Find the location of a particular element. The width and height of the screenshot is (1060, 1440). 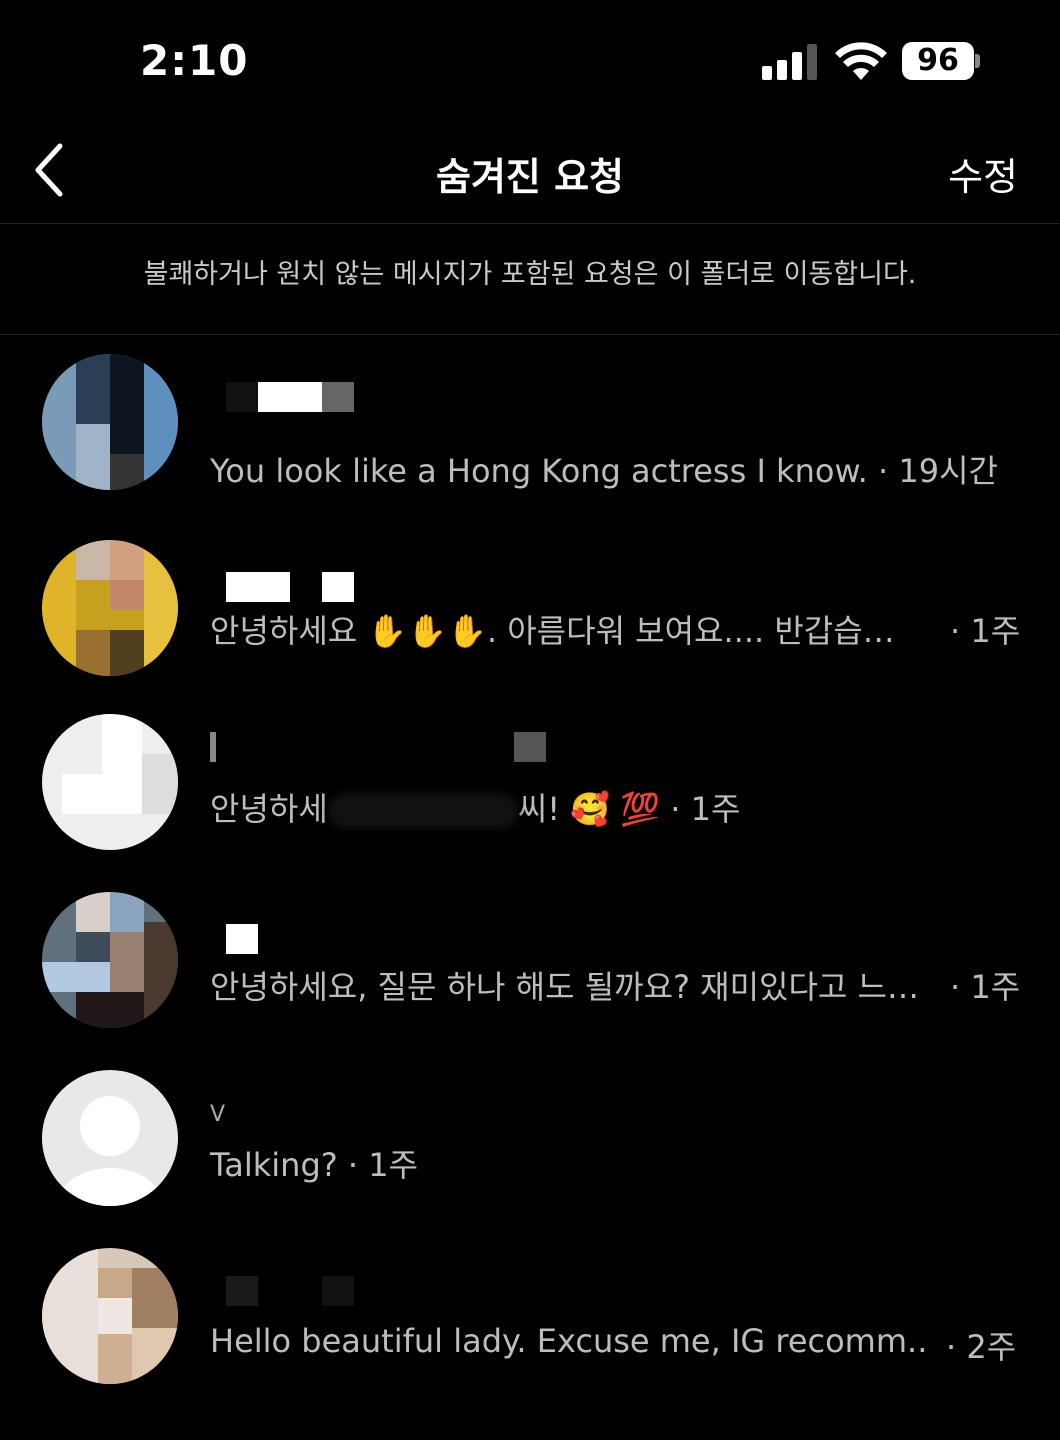

wifi-icon is located at coordinates (861, 61).